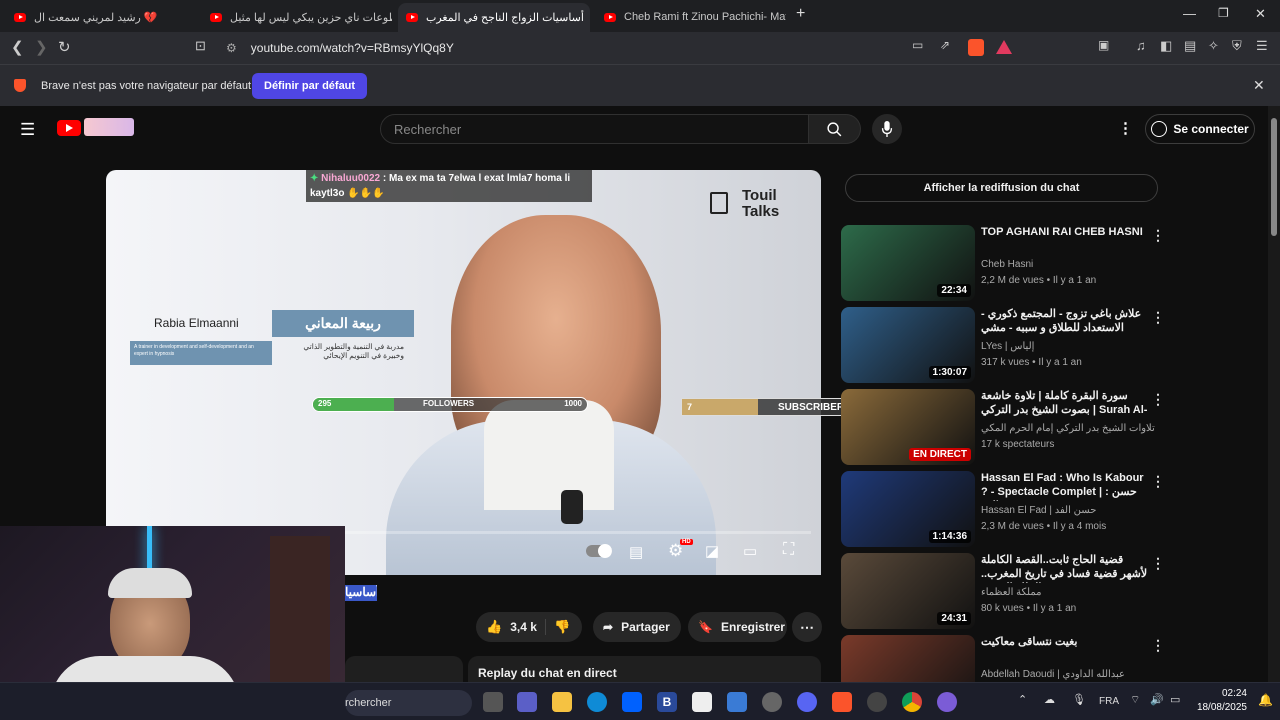 The height and width of the screenshot is (720, 1280). Describe the element at coordinates (1213, 46) in the screenshot. I see `leo-ai-icon: ✧` at that location.